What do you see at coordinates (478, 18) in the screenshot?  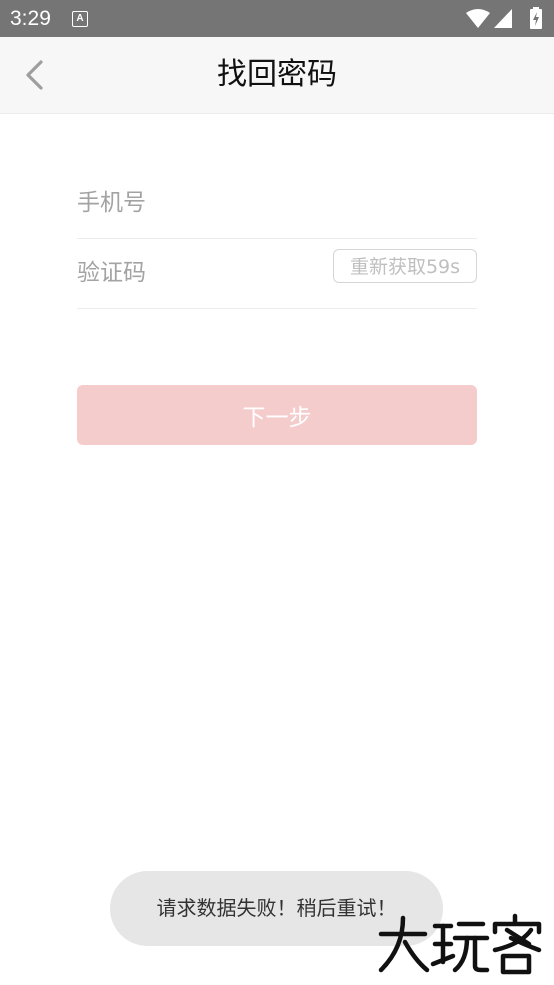 I see `wifi-icon` at bounding box center [478, 18].